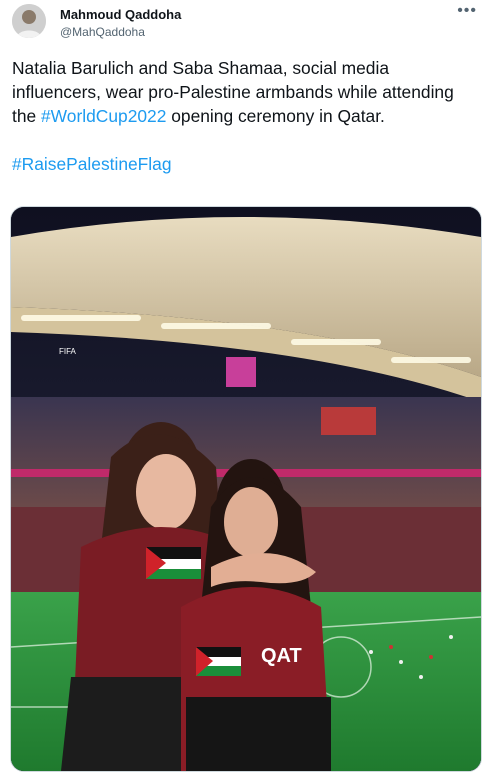  Describe the element at coordinates (275, 116) in the screenshot. I see `tweet-text-part2: opening ceremony in Qatar.` at that location.